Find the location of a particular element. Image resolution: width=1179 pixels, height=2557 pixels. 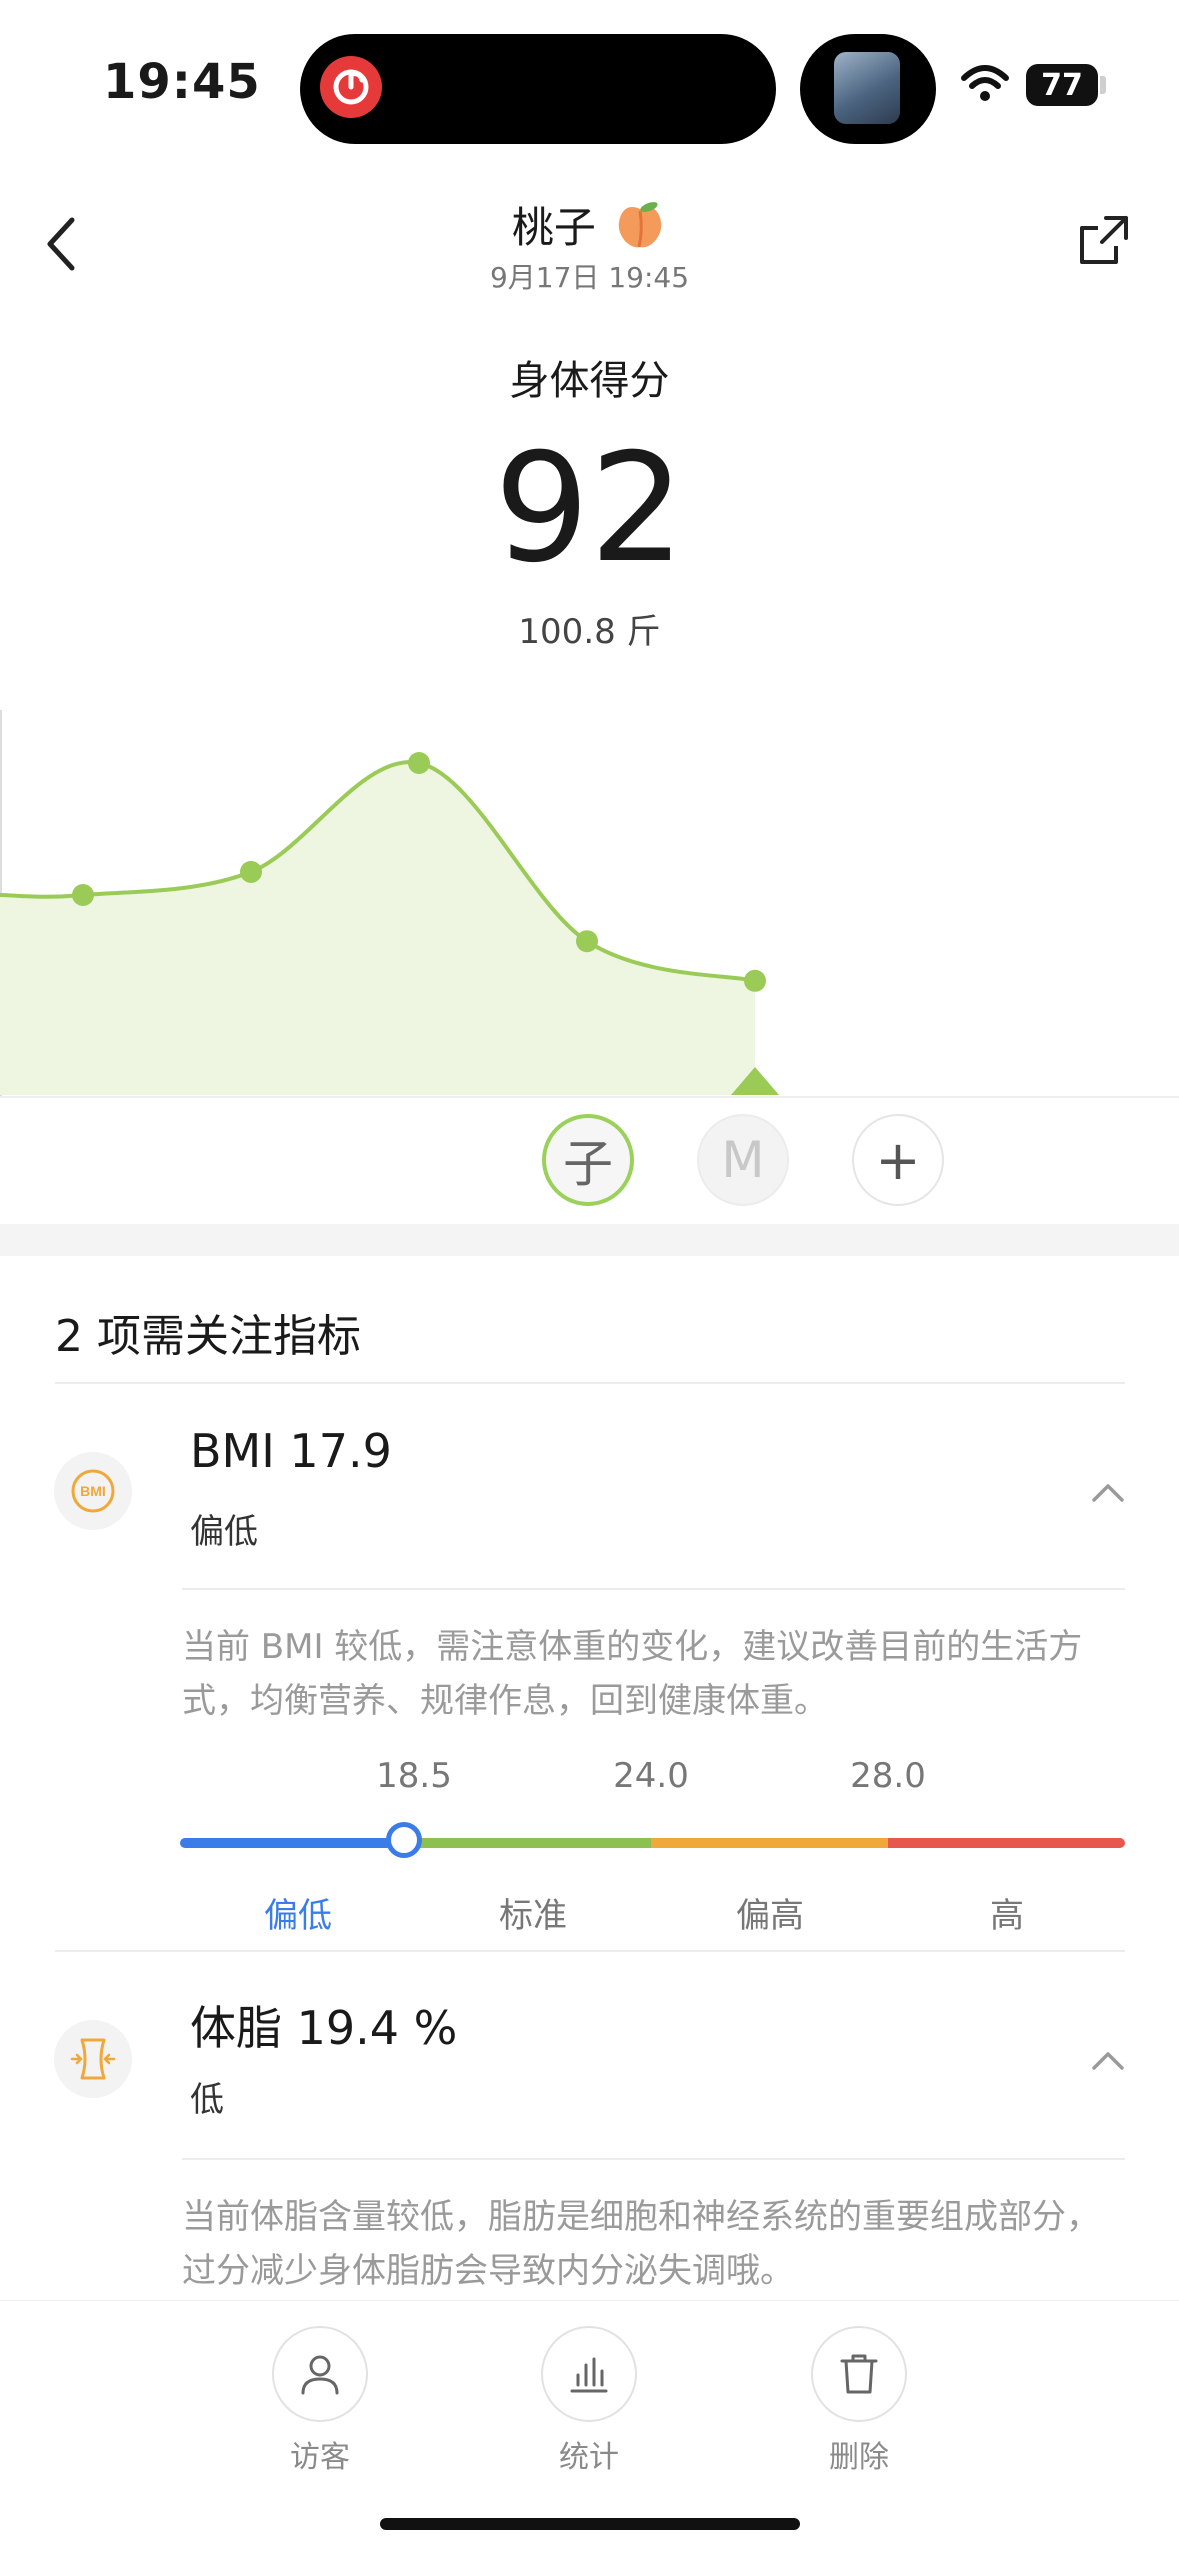

person-icon is located at coordinates (320, 2375).